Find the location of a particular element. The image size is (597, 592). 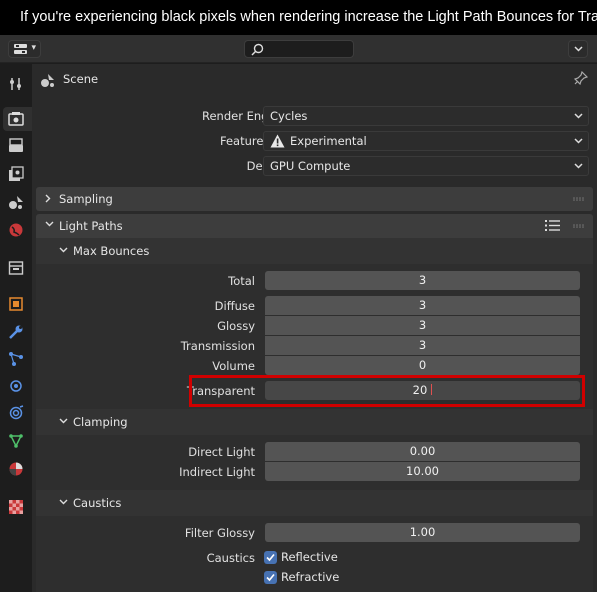

render-icon is located at coordinates (16, 119).